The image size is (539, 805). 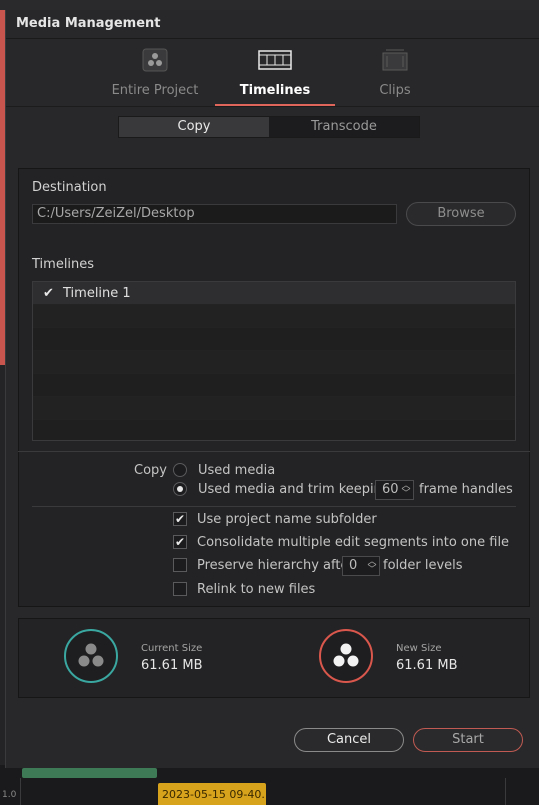 What do you see at coordinates (349, 740) in the screenshot?
I see `cancel-button: Cancel` at bounding box center [349, 740].